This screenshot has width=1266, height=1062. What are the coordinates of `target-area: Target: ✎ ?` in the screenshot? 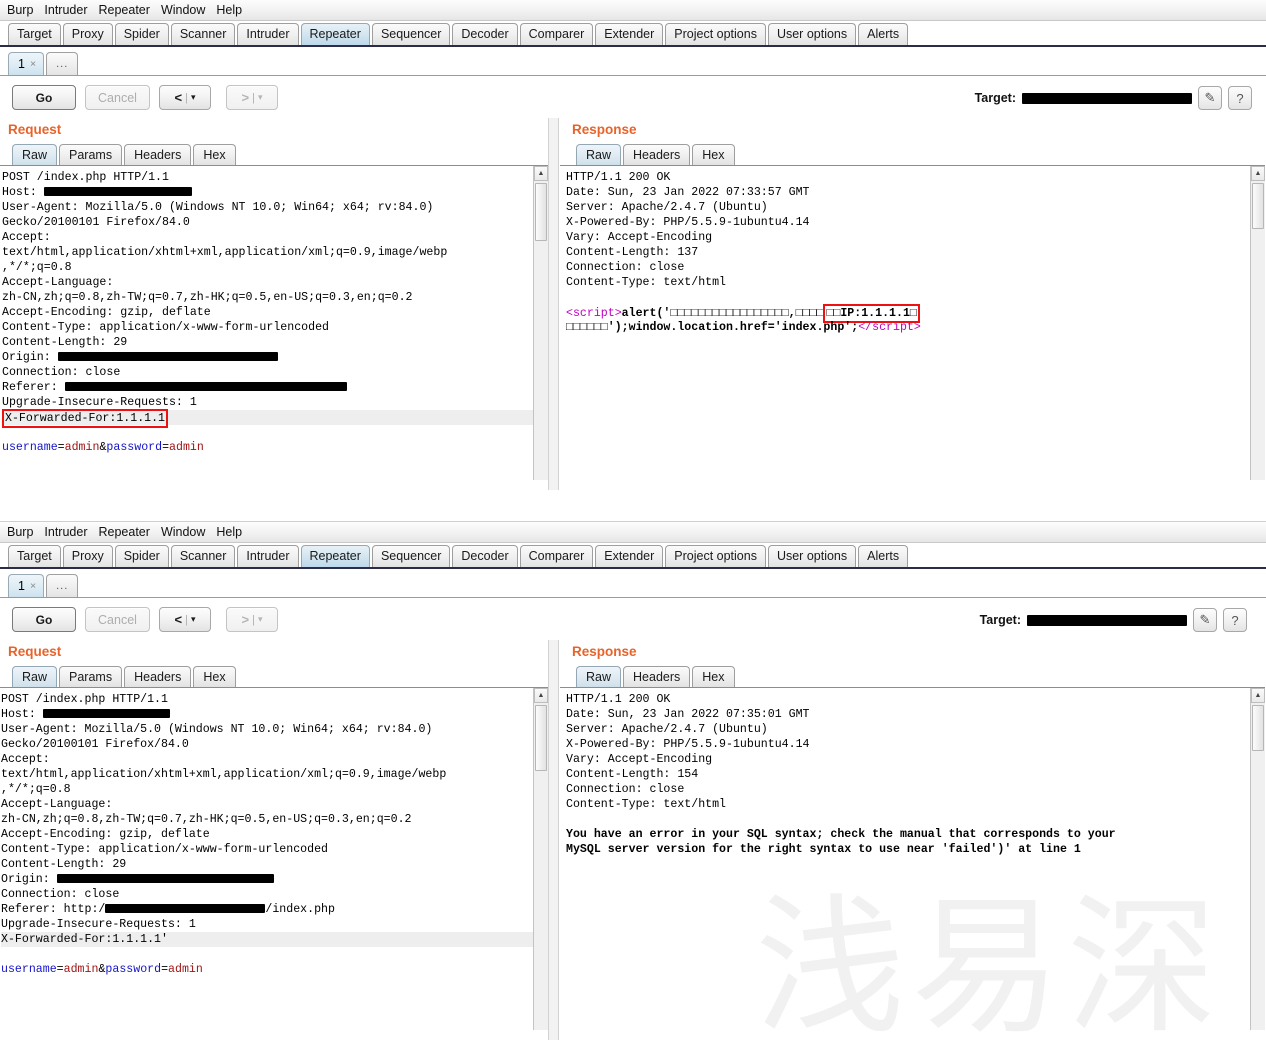 It's located at (1113, 98).